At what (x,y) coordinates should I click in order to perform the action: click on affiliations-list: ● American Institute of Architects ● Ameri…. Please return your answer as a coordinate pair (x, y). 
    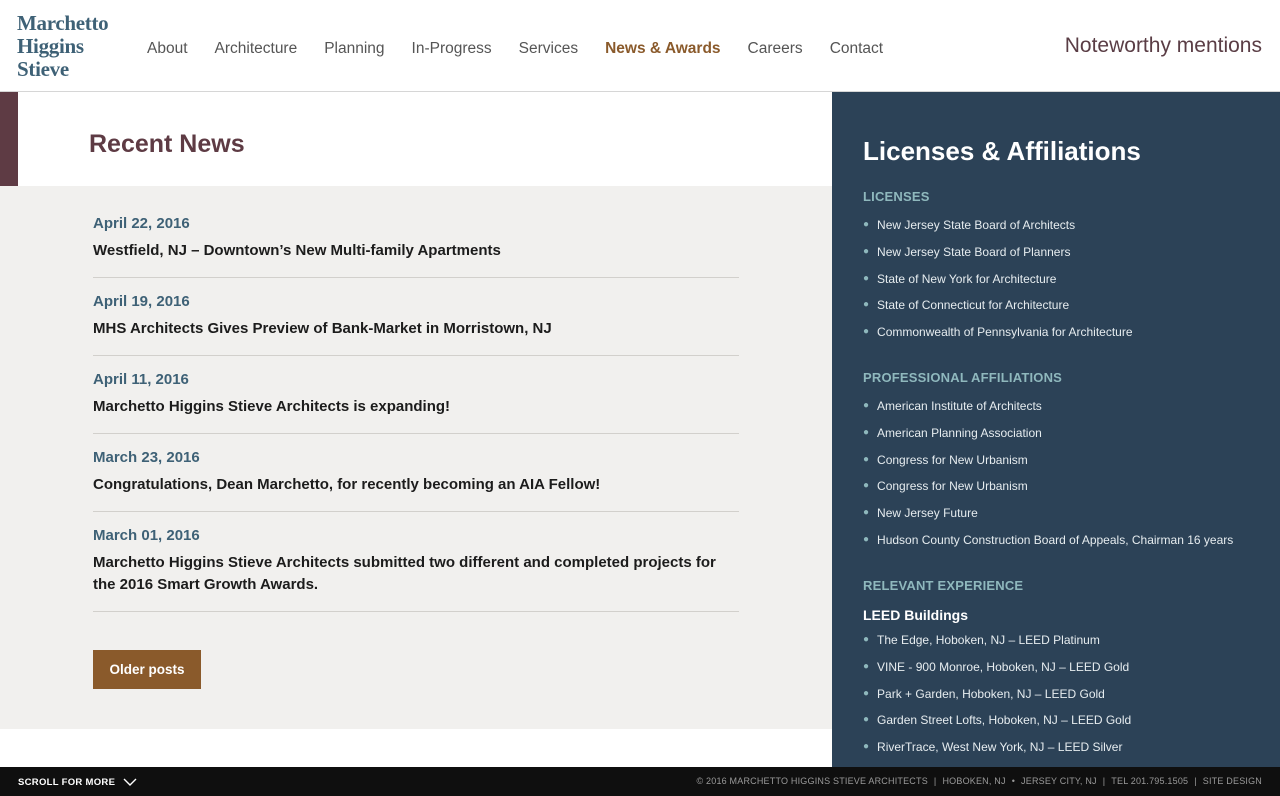
    Looking at the image, I should click on (1063, 479).